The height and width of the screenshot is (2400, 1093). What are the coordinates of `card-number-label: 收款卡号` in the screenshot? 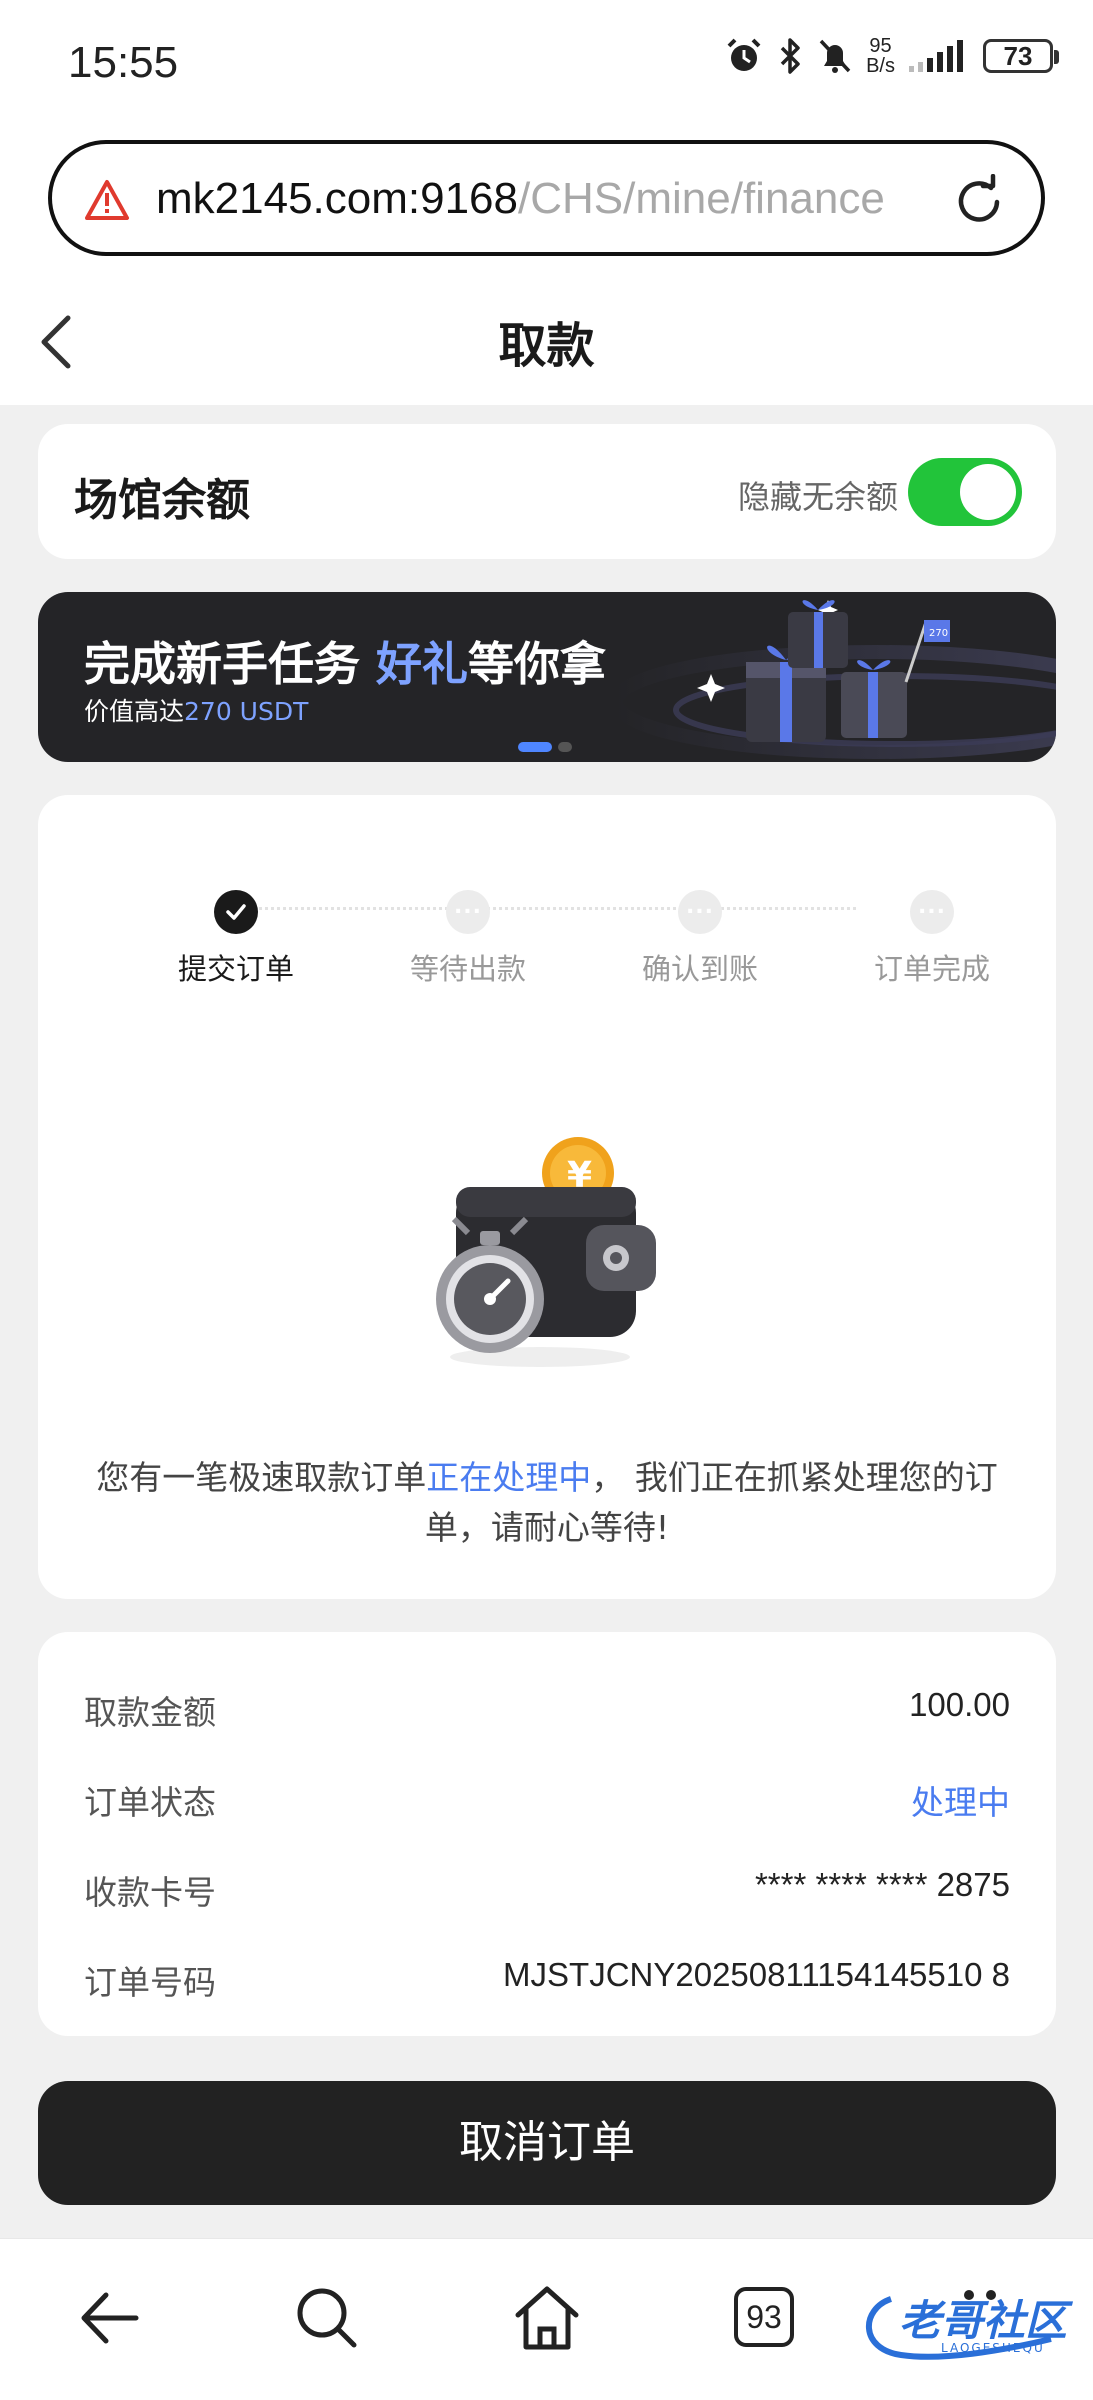 It's located at (150, 1892).